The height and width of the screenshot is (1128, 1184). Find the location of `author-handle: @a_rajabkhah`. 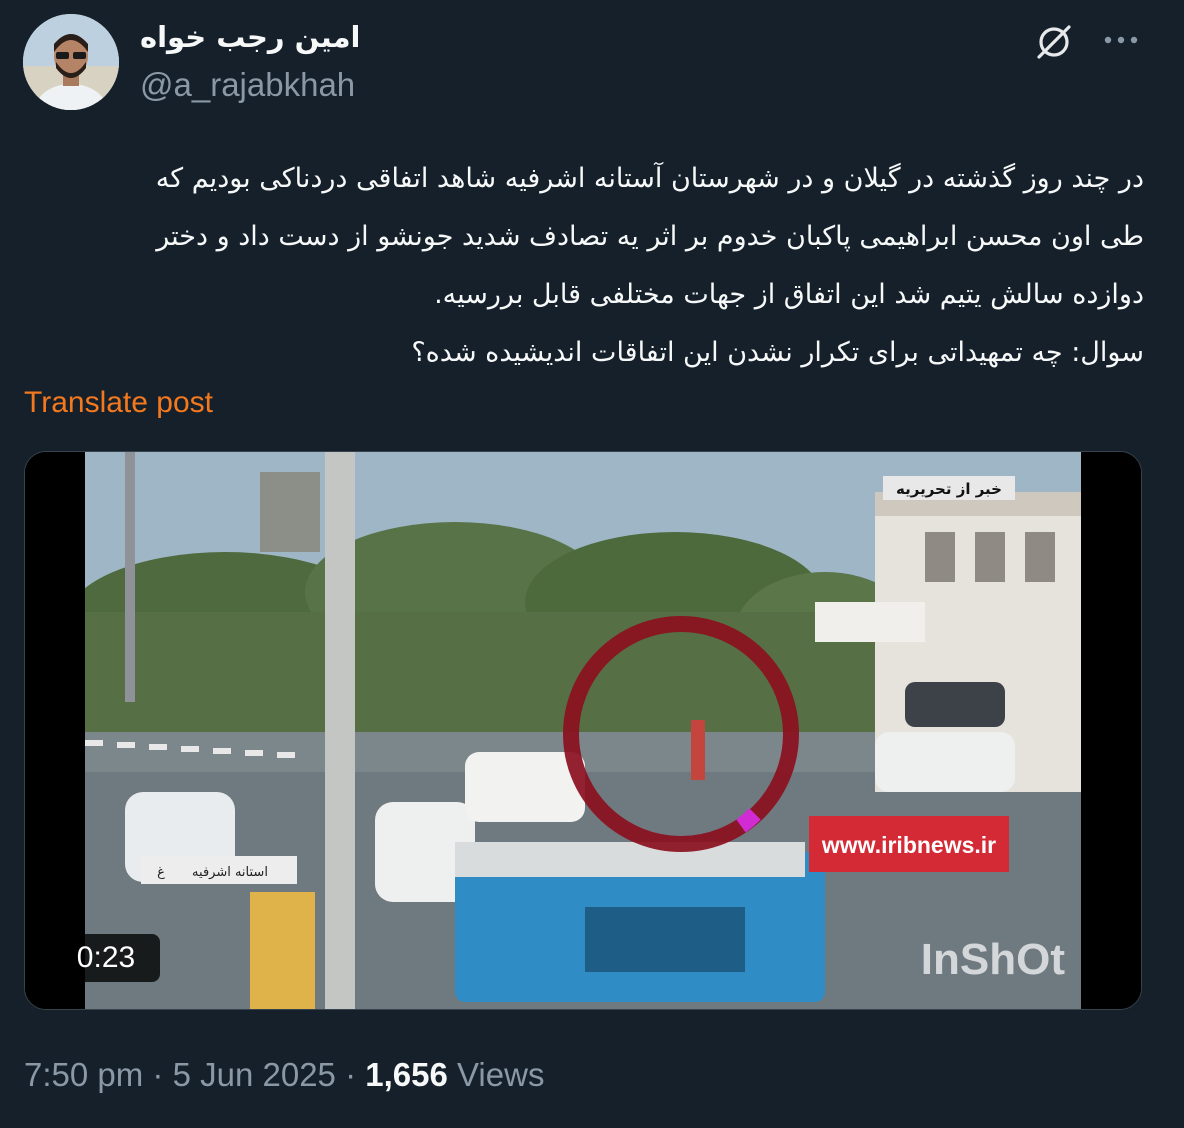

author-handle: @a_rajabkhah is located at coordinates (247, 85).